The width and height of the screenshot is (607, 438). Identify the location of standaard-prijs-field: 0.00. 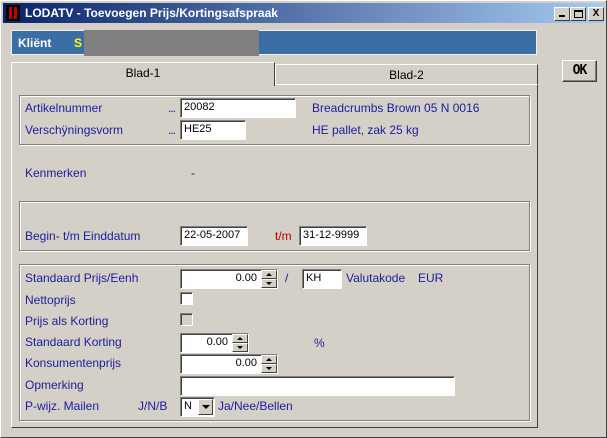
(229, 279).